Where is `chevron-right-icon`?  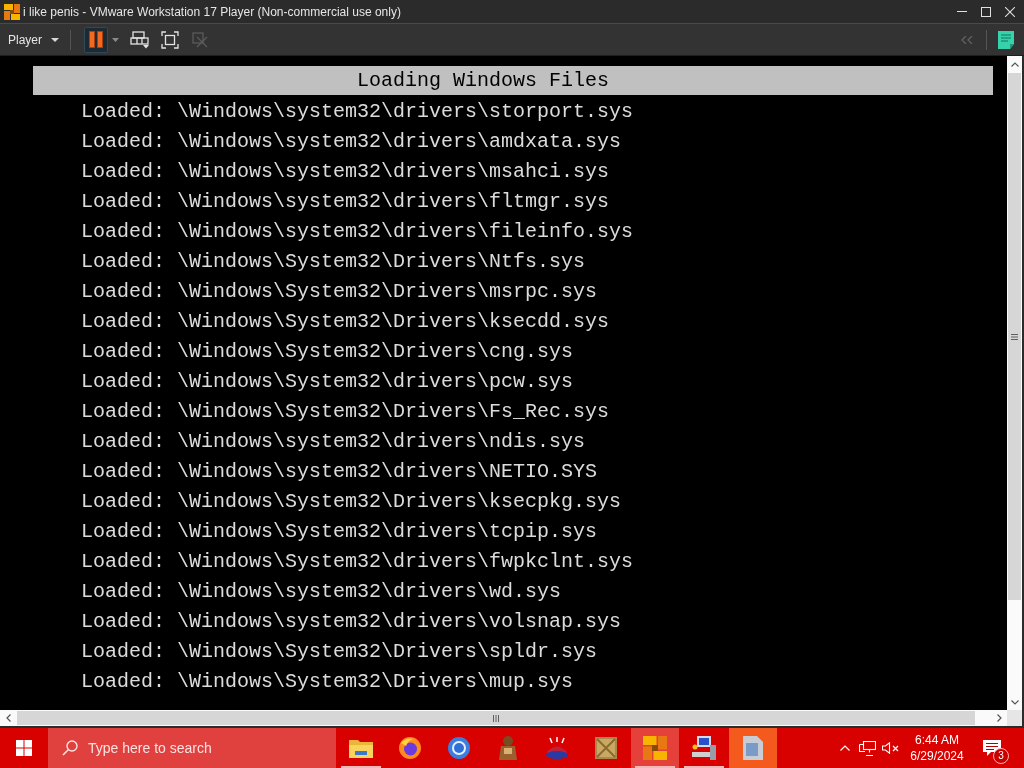
chevron-right-icon is located at coordinates (999, 718).